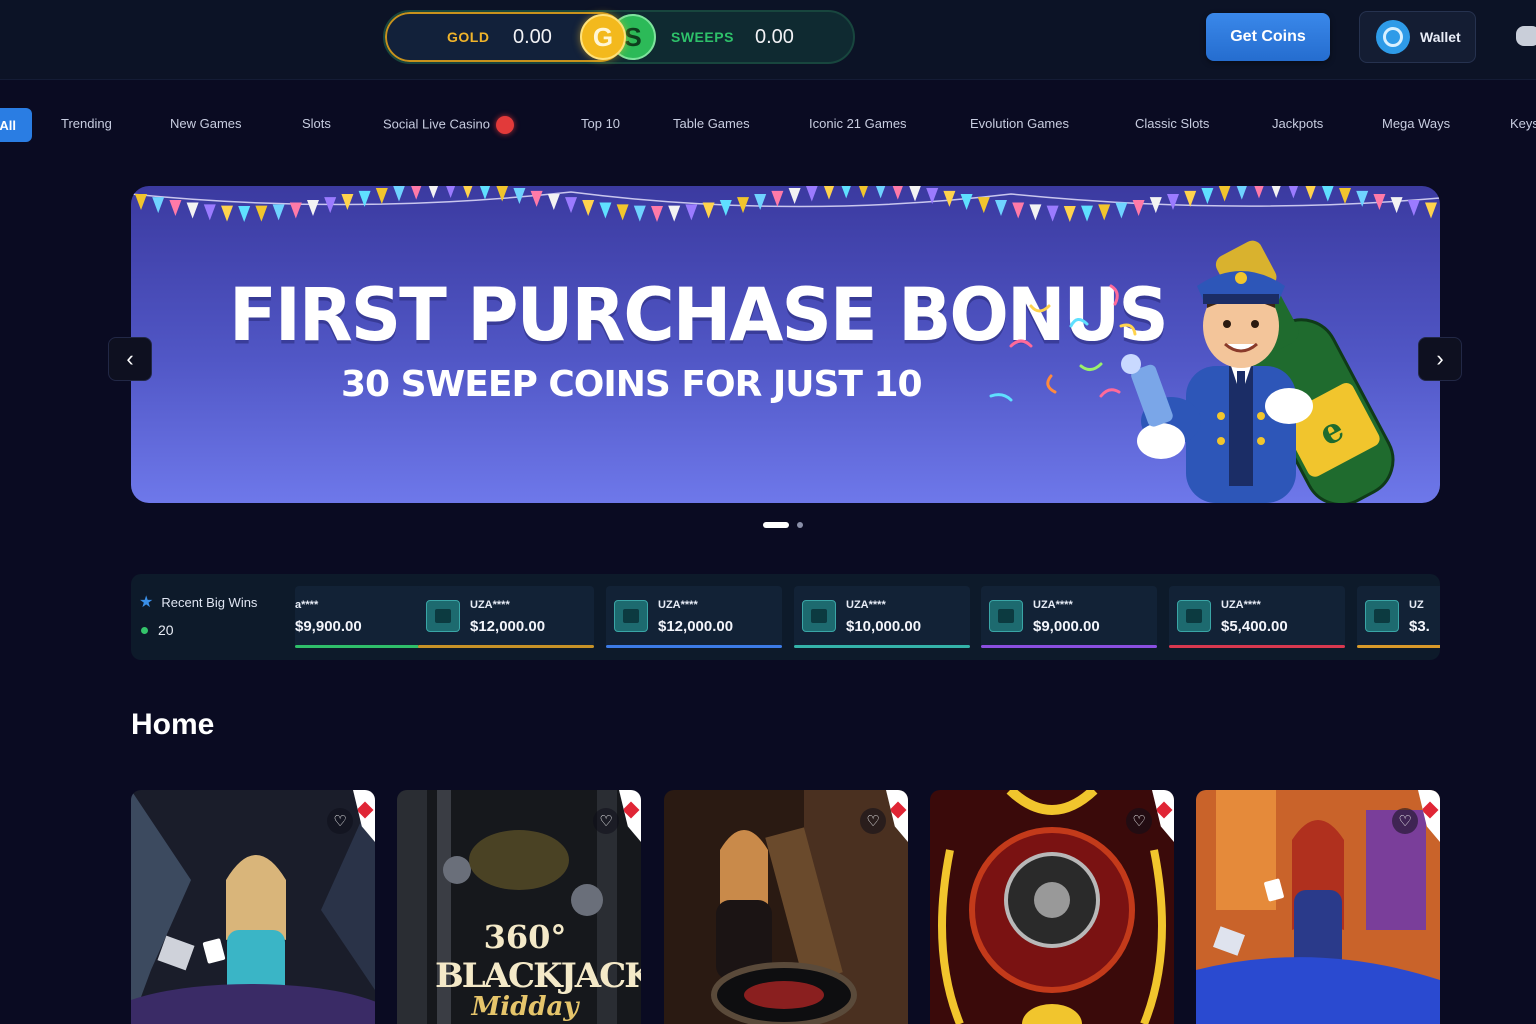 The image size is (1536, 1024). What do you see at coordinates (603, 37) in the screenshot?
I see `gold-coin-icon: G` at bounding box center [603, 37].